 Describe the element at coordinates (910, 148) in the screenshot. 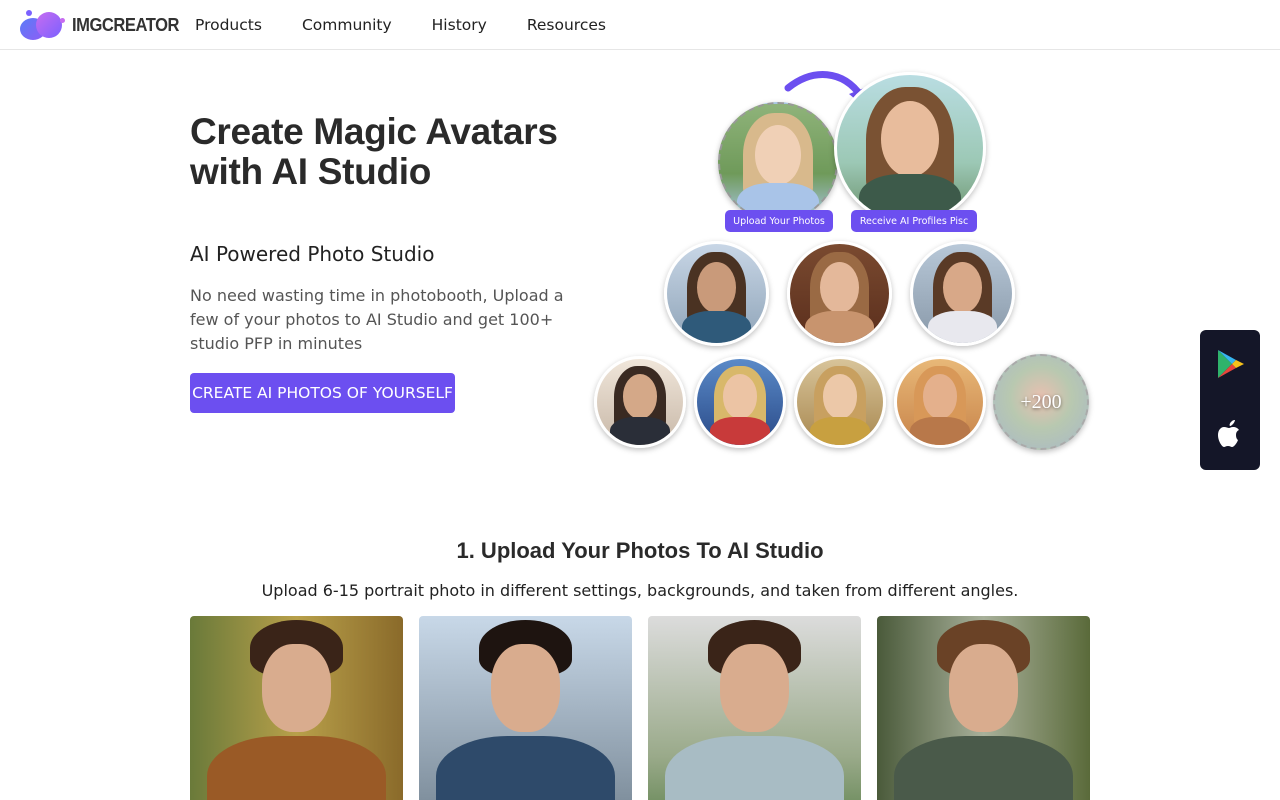

I see `ai-generated-avatar-main` at that location.